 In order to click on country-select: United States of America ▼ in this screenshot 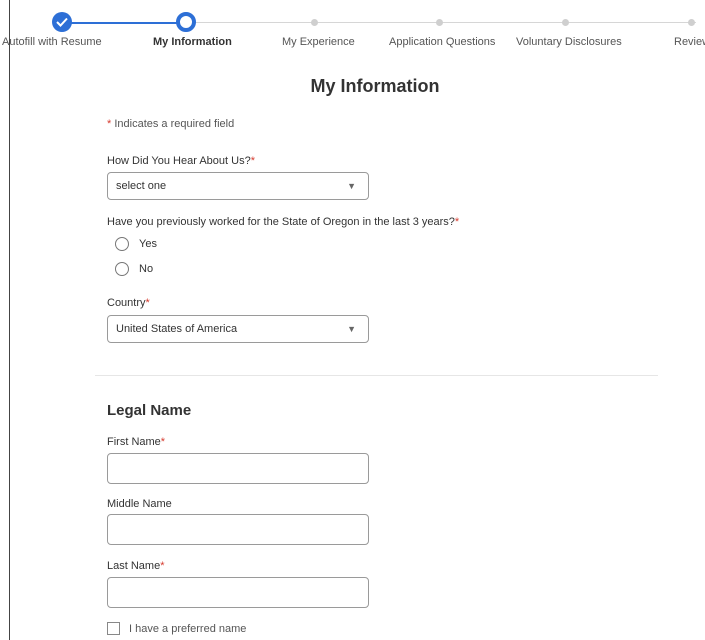, I will do `click(238, 329)`.